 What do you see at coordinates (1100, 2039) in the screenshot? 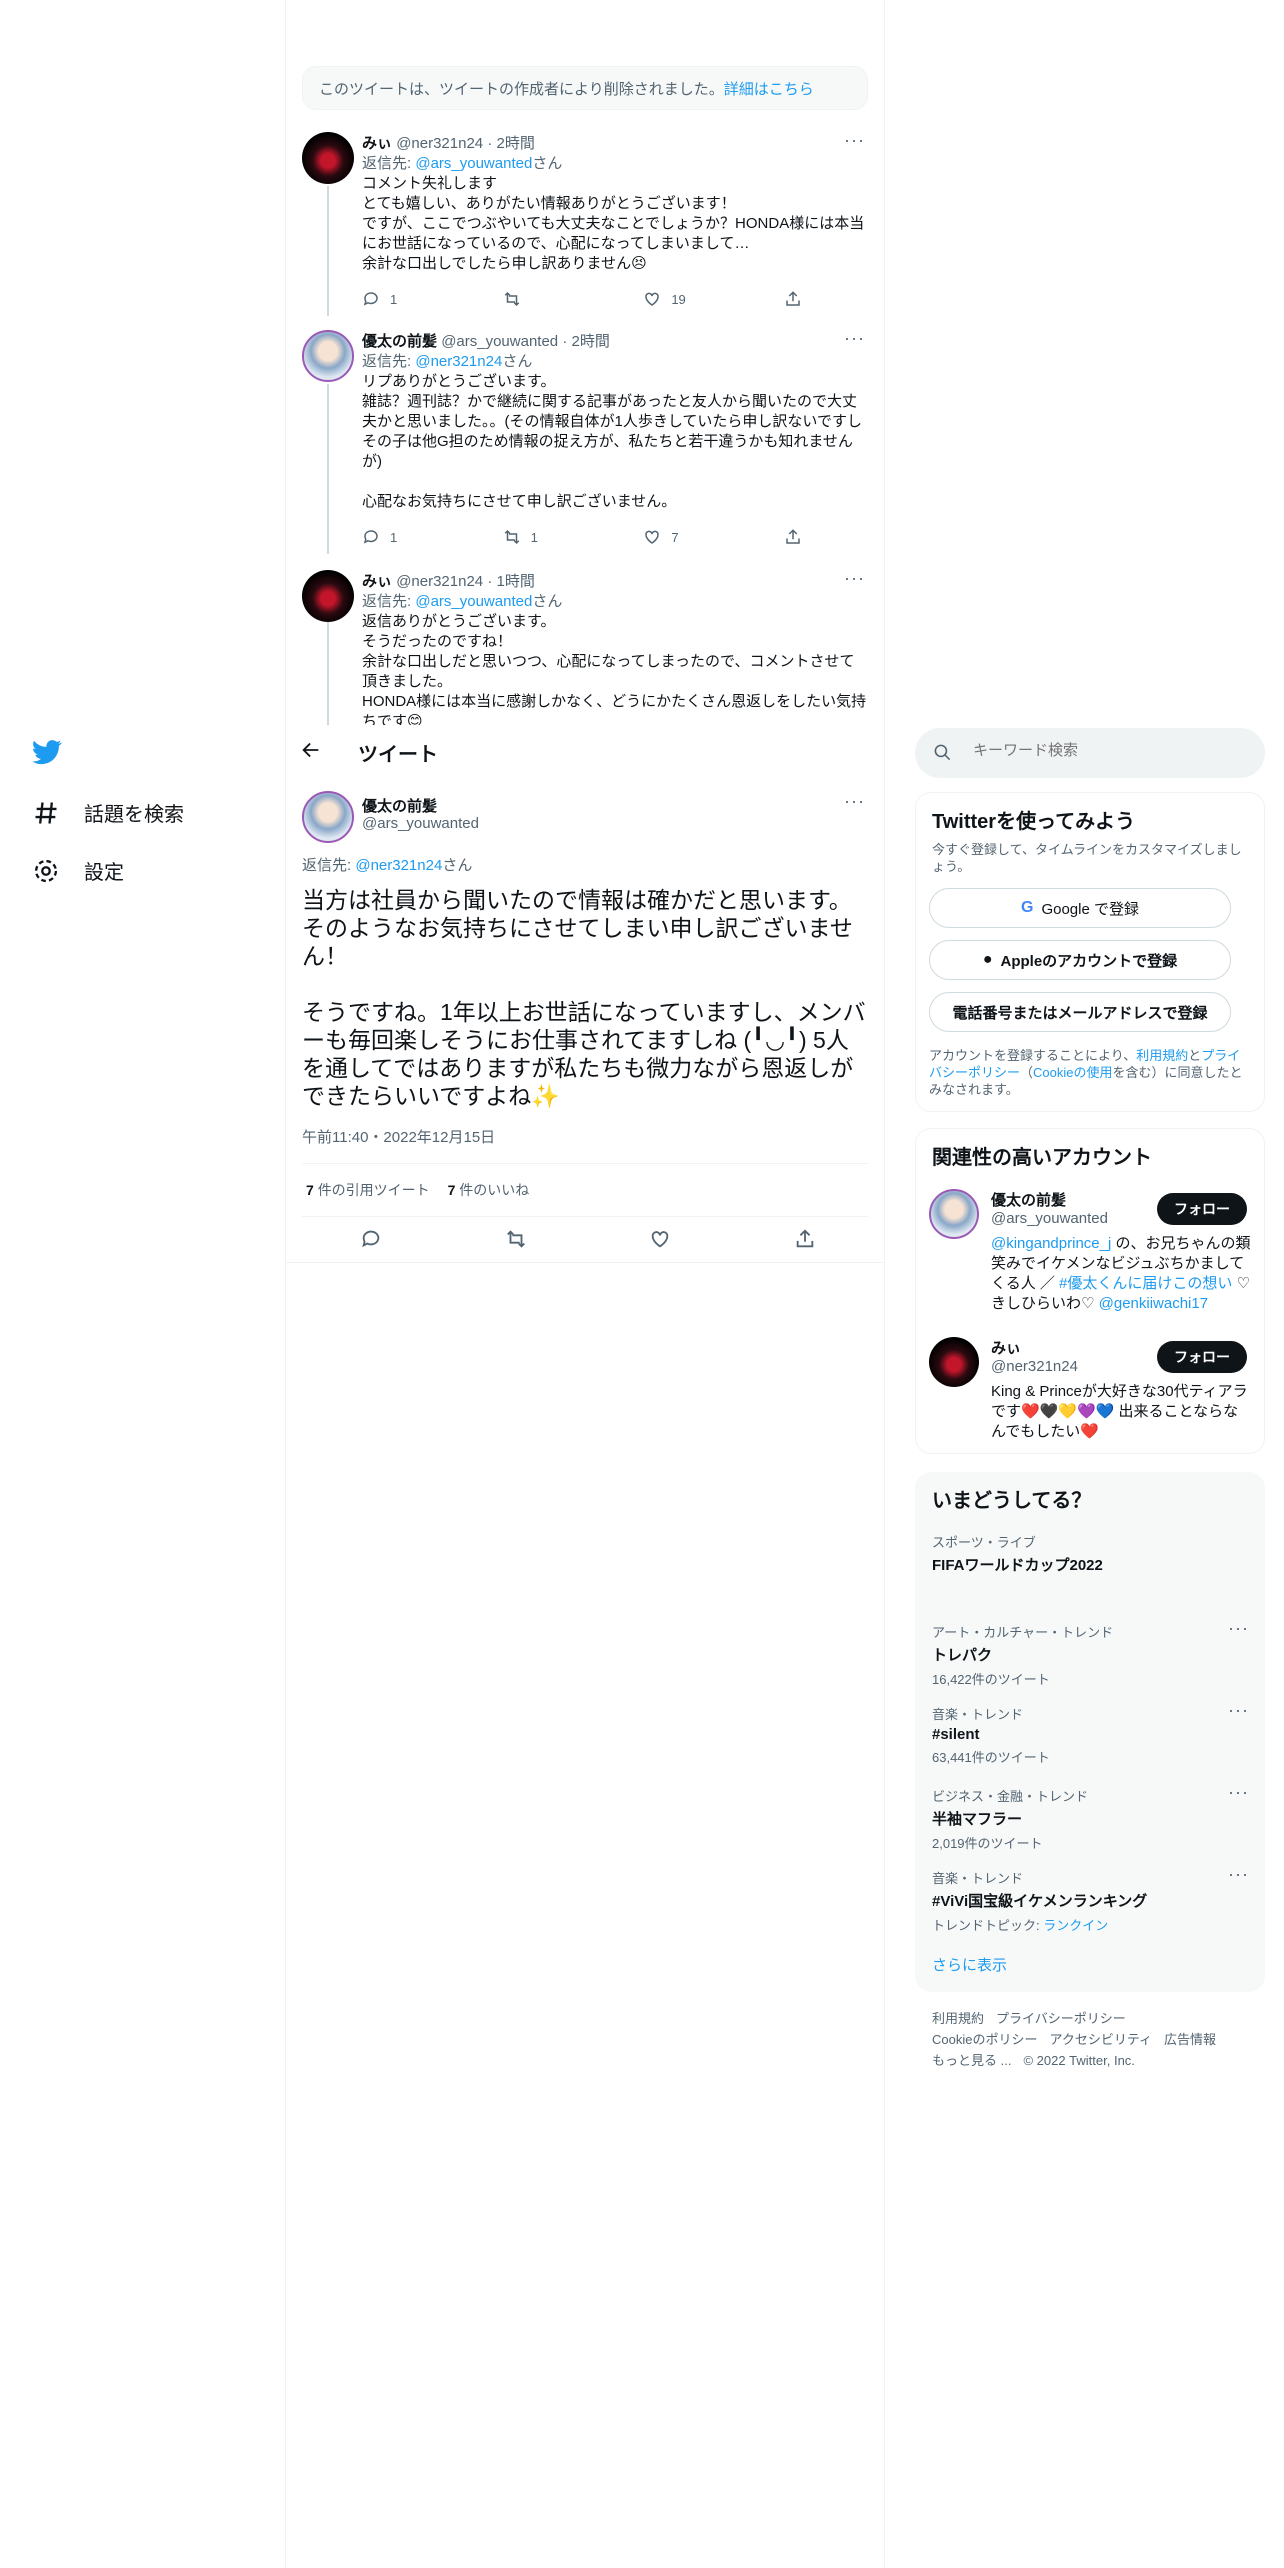
I see `footer-accessibility: アクセシビリティ` at bounding box center [1100, 2039].